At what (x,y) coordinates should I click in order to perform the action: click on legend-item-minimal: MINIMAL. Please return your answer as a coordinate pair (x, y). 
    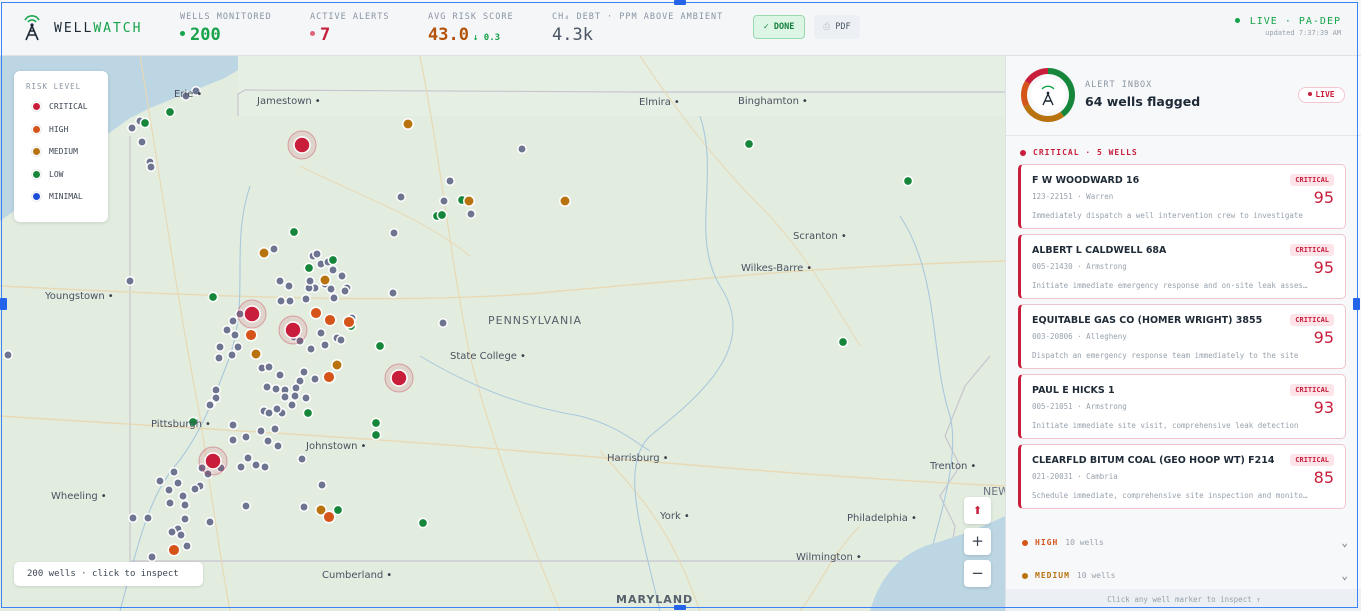
    Looking at the image, I should click on (57, 196).